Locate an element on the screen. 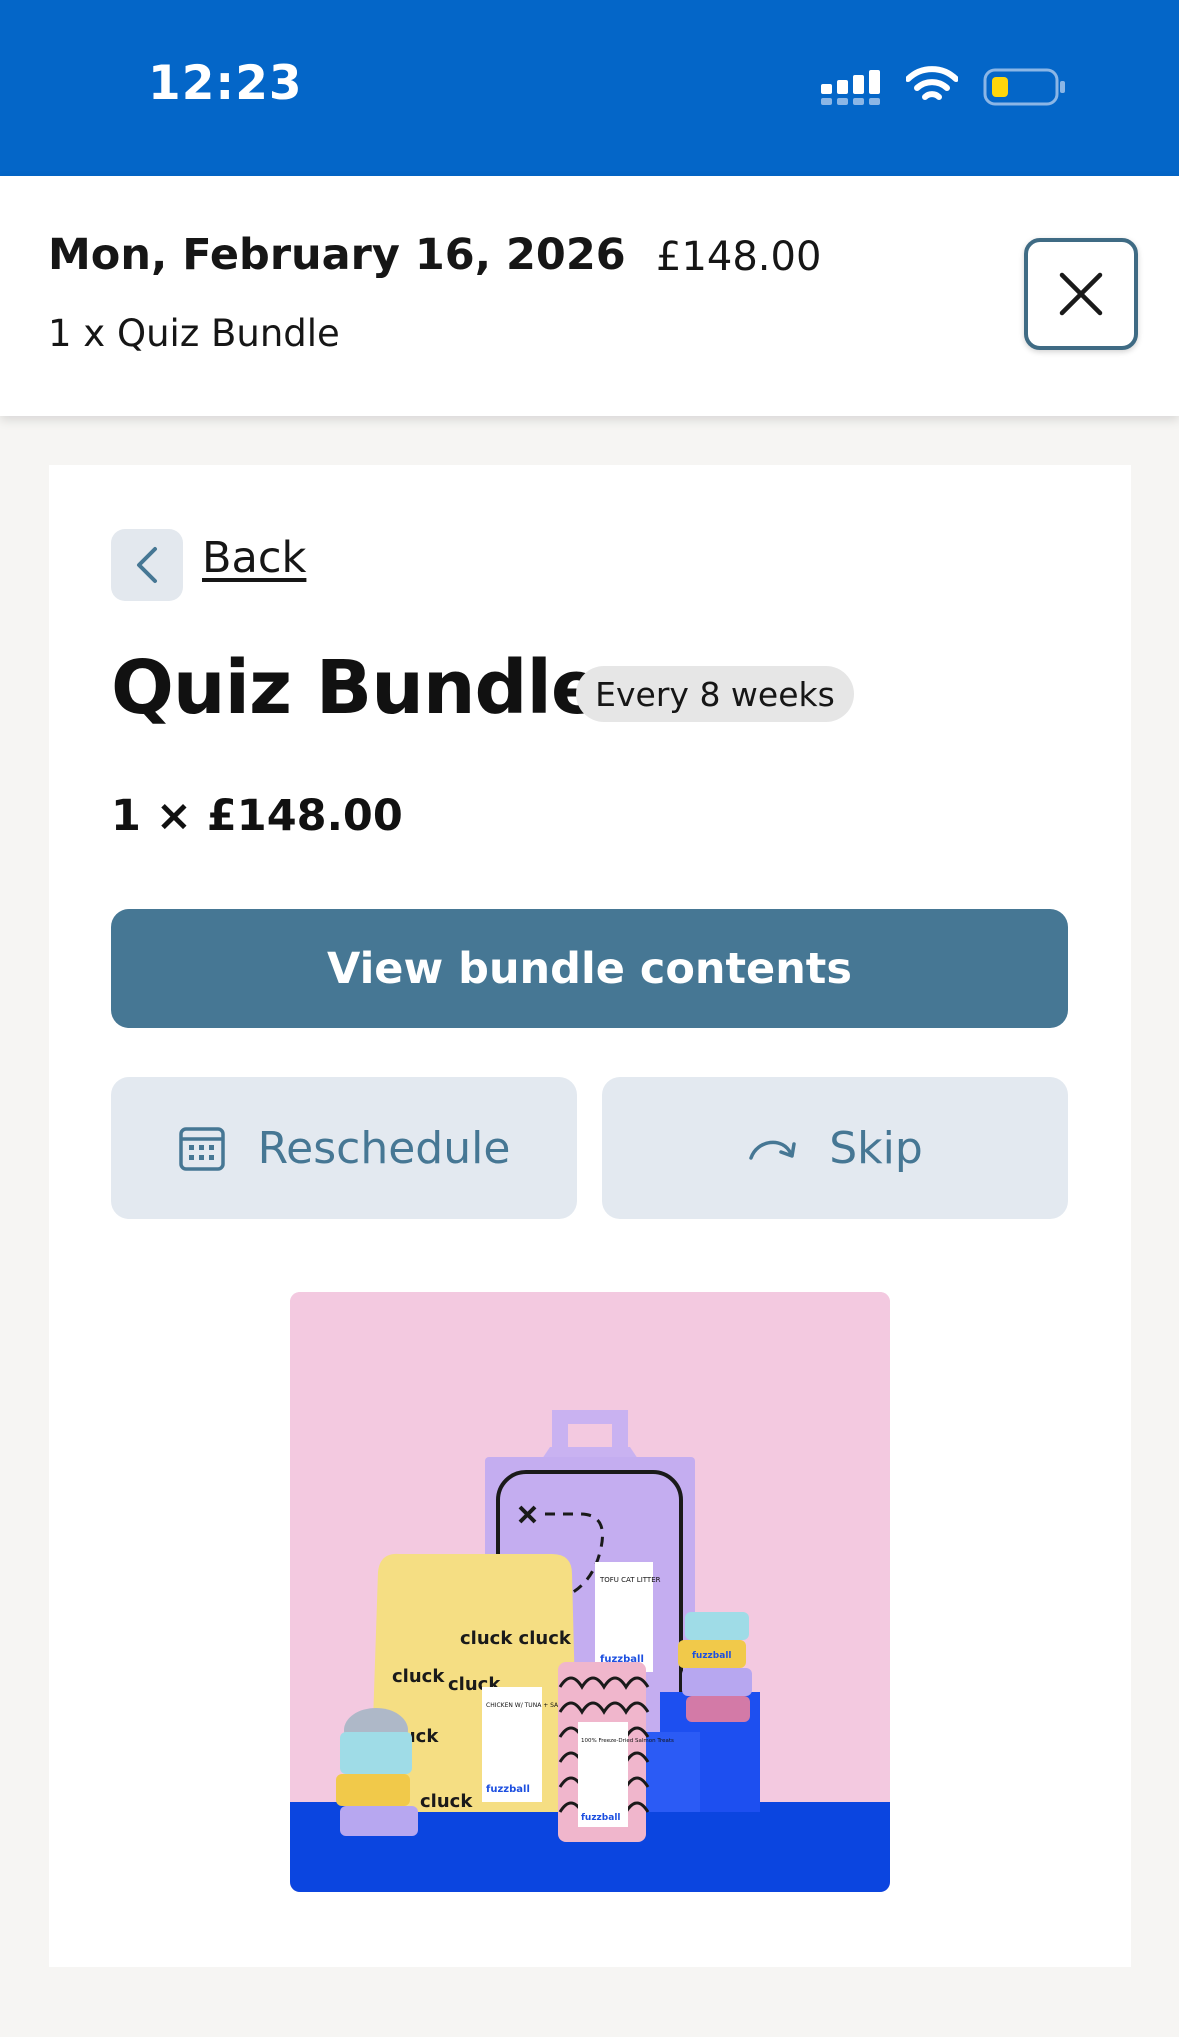 The width and height of the screenshot is (1179, 2037). delivery-price: £148.00 is located at coordinates (739, 257).